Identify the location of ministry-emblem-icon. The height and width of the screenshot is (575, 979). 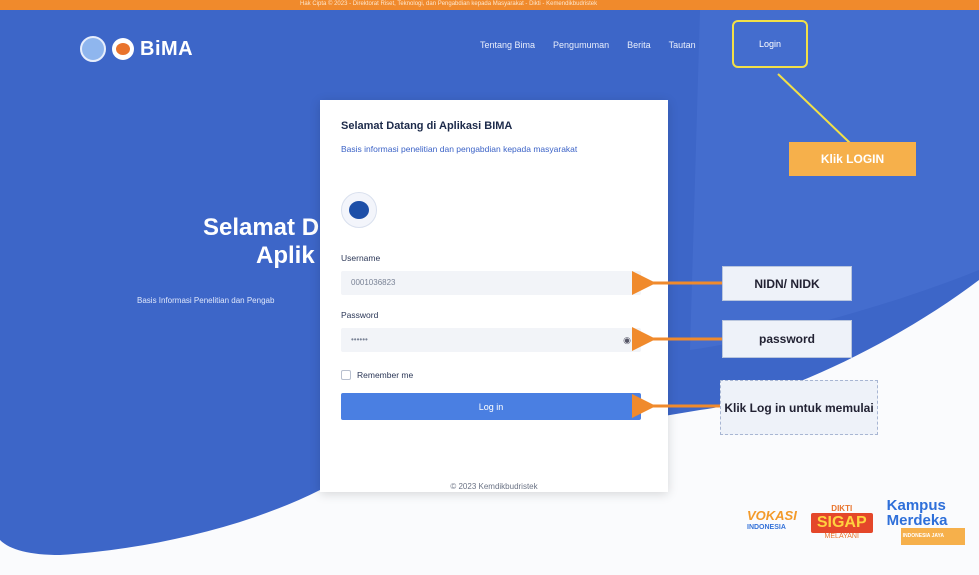
(93, 49).